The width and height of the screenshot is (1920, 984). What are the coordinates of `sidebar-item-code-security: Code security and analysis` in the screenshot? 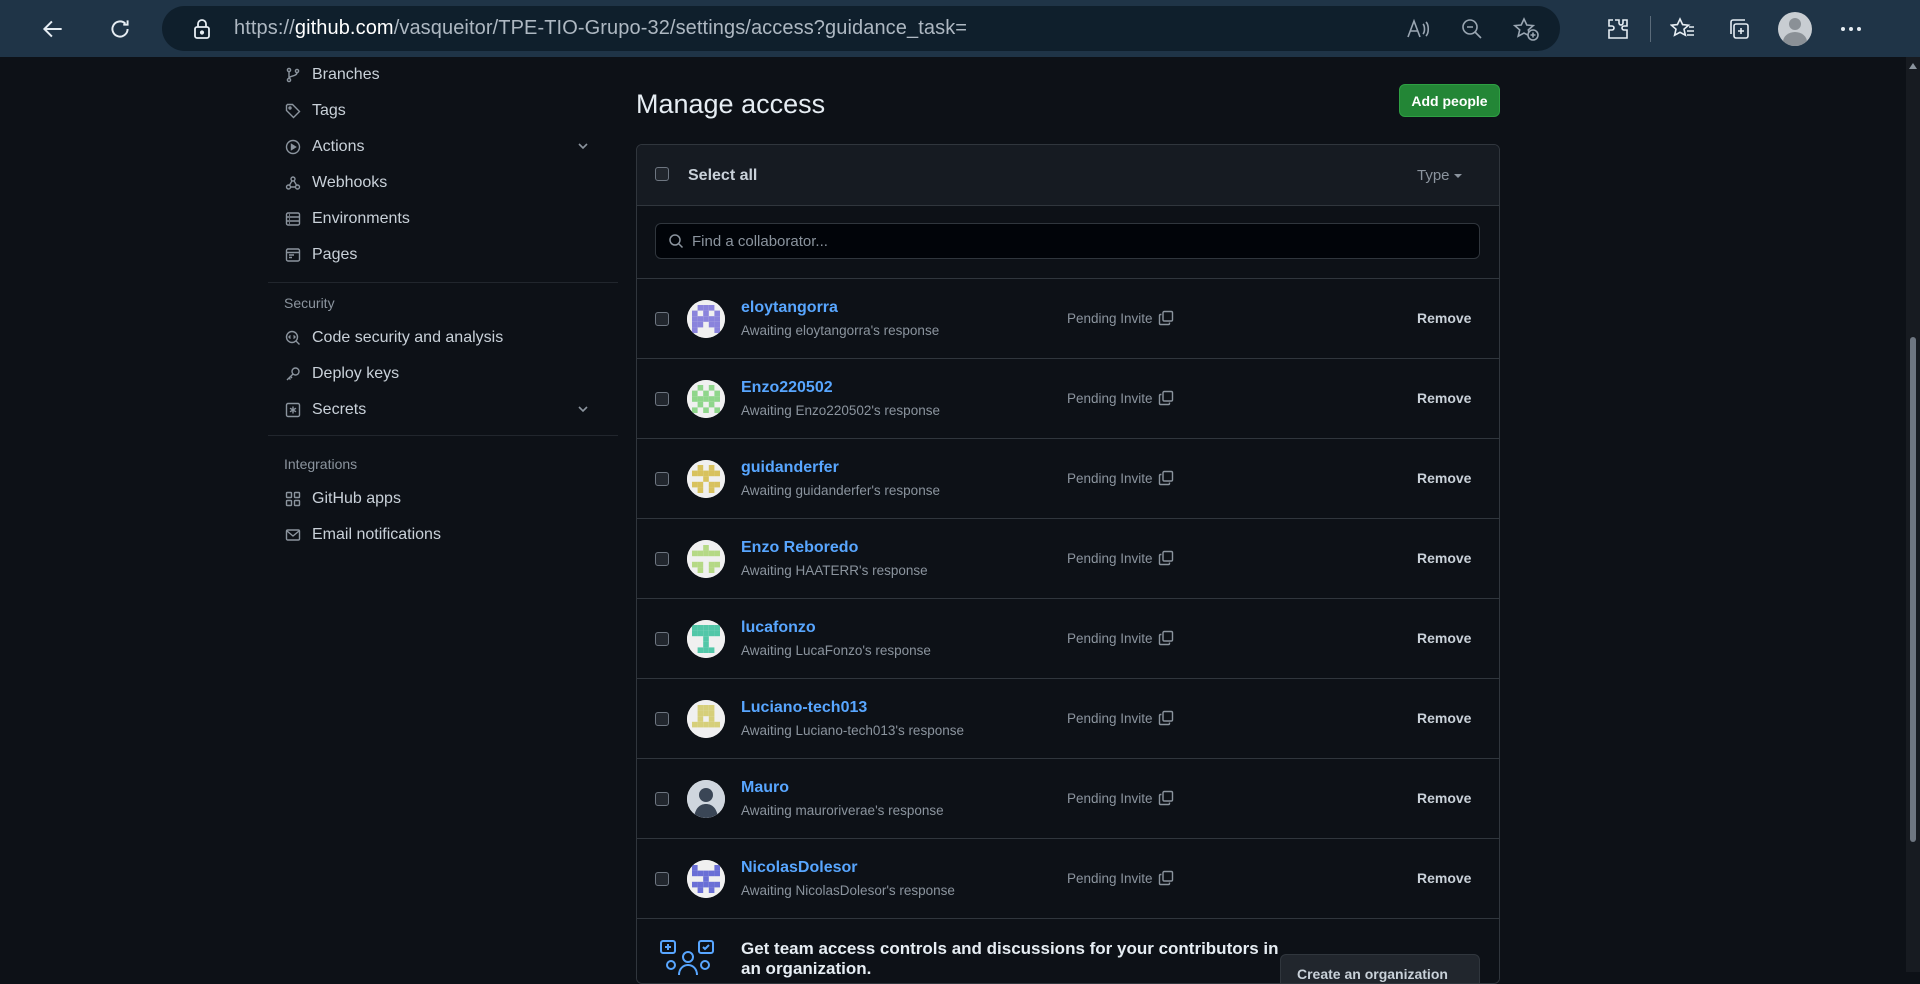 It's located at (438, 338).